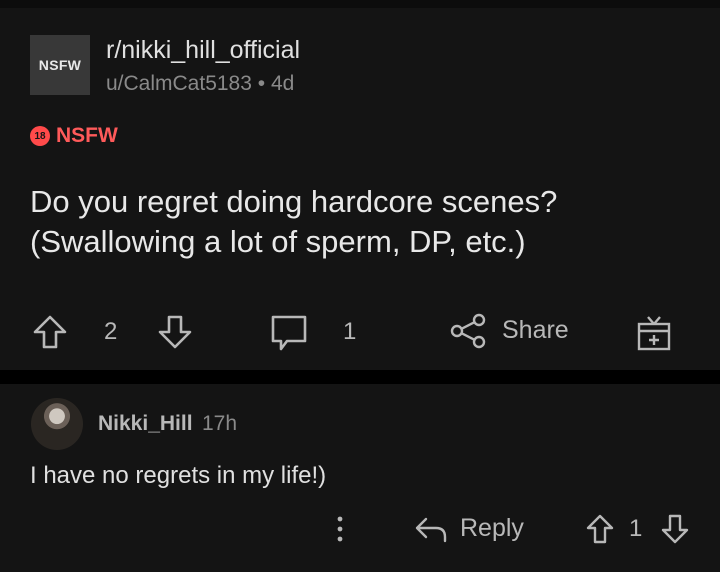 The height and width of the screenshot is (572, 720). What do you see at coordinates (220, 423) in the screenshot?
I see `comment-age: 17h` at bounding box center [220, 423].